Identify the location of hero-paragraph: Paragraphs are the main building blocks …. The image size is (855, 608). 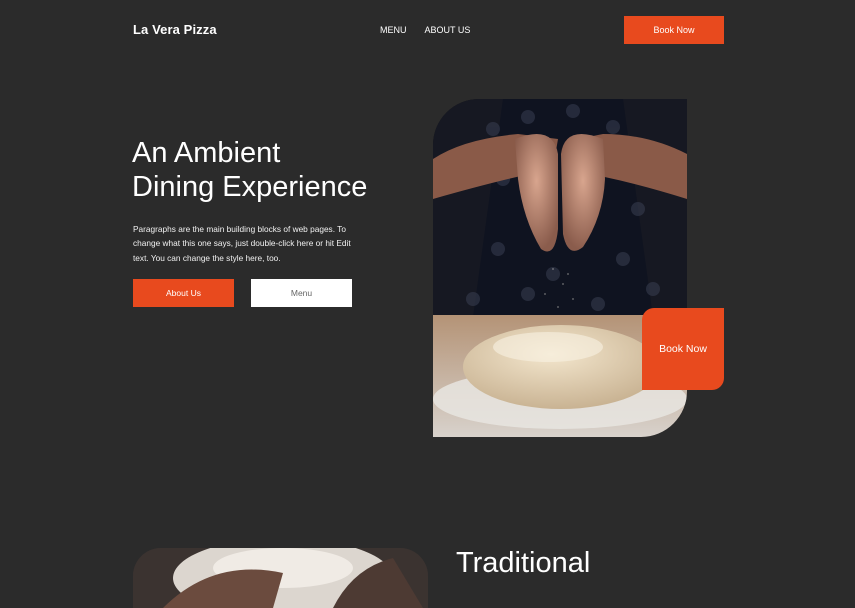
(242, 243).